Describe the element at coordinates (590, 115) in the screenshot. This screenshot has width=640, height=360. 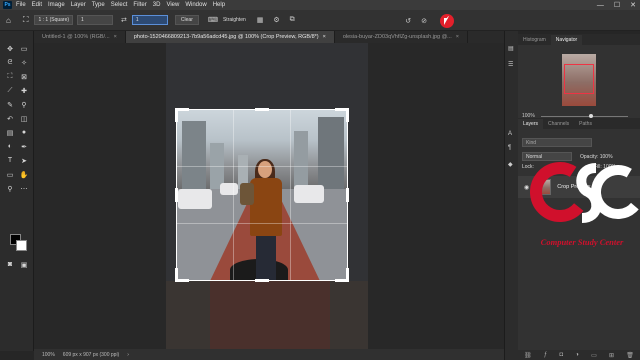
I see `zoom-slider-knob` at that location.